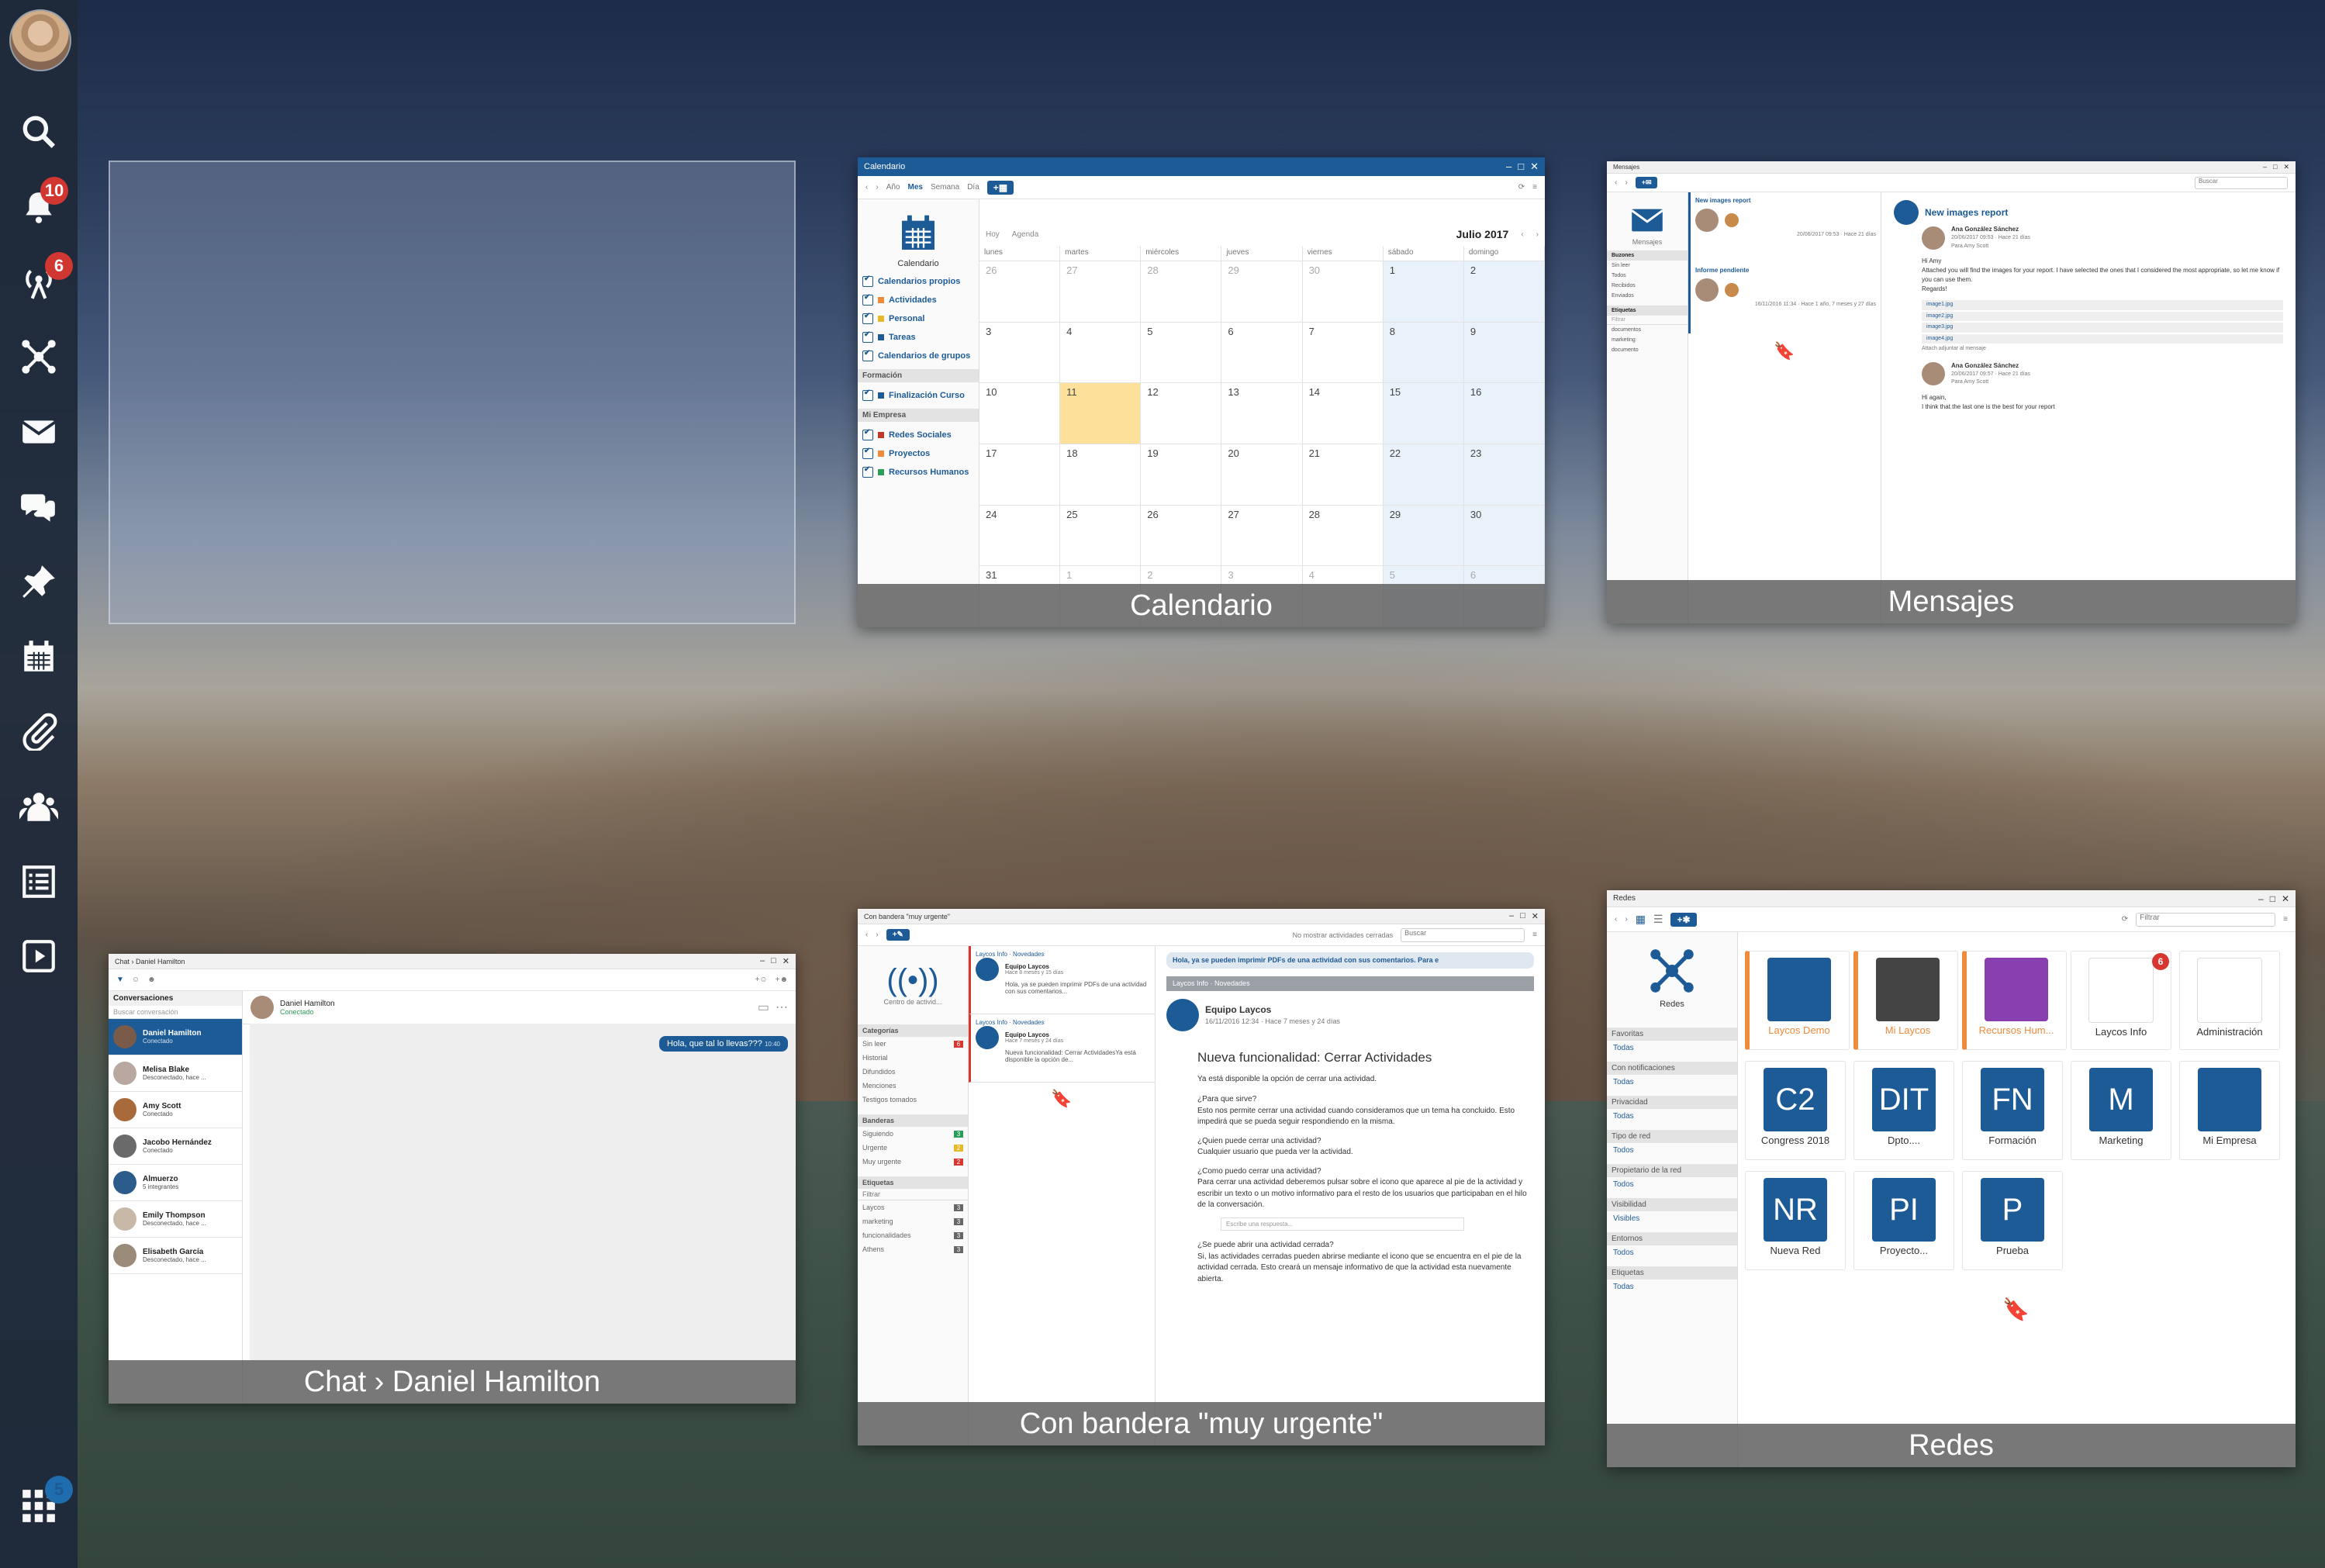  I want to click on conversation-search-input: Buscar conversación, so click(175, 1012).